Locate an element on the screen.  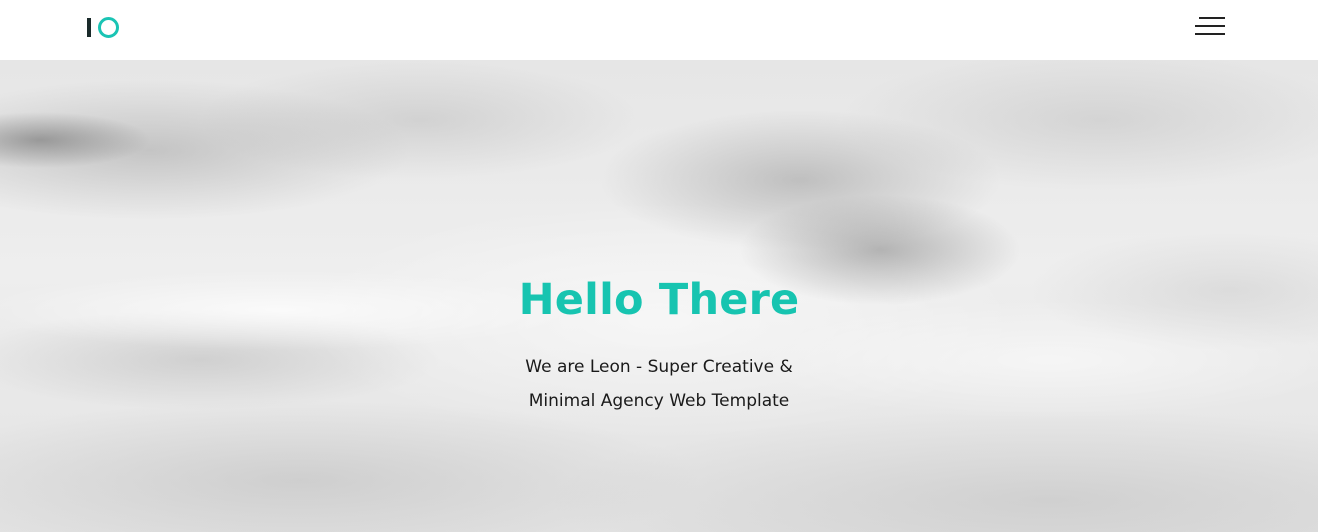
hero-title: Hello There is located at coordinates (659, 300).